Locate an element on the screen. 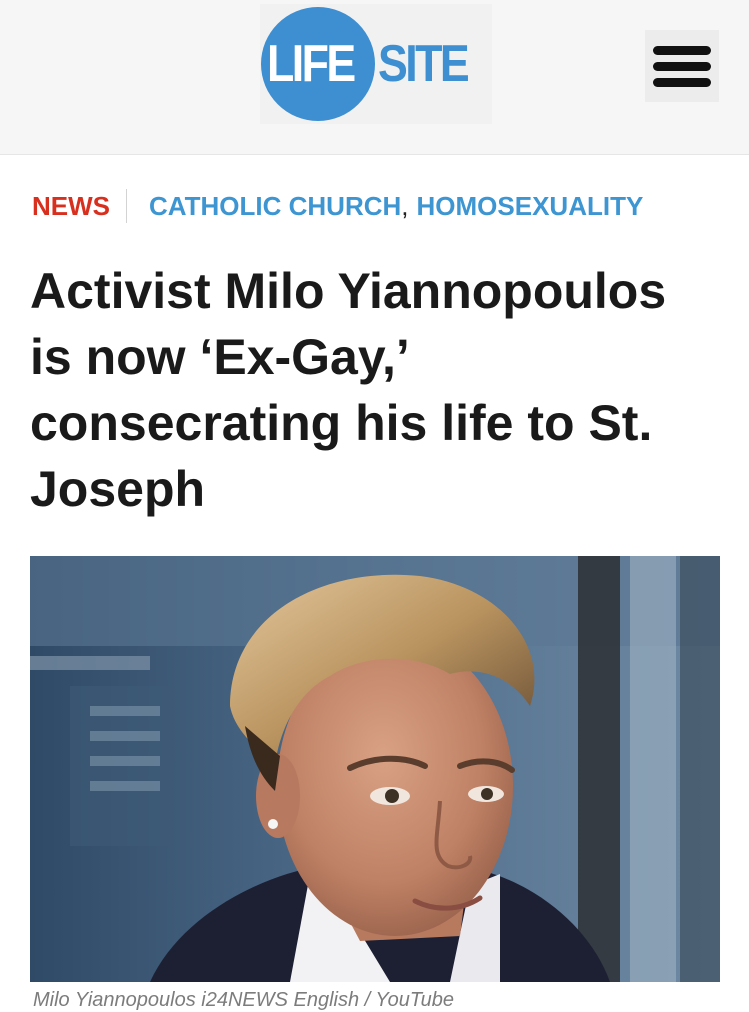  tag-link-homosexuality: HOMOSEXUALITY is located at coordinates (530, 206).